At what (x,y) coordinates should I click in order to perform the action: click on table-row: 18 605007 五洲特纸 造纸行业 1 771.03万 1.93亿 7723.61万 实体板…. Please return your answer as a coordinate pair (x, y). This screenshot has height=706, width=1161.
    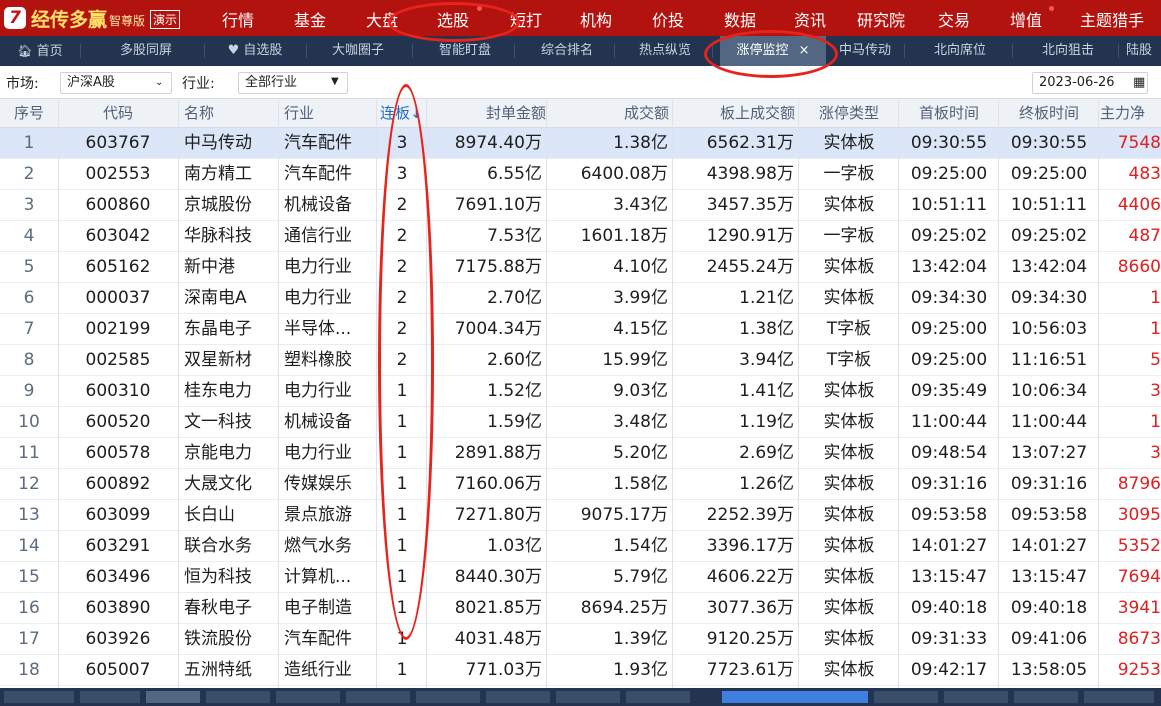
    Looking at the image, I should click on (580, 670).